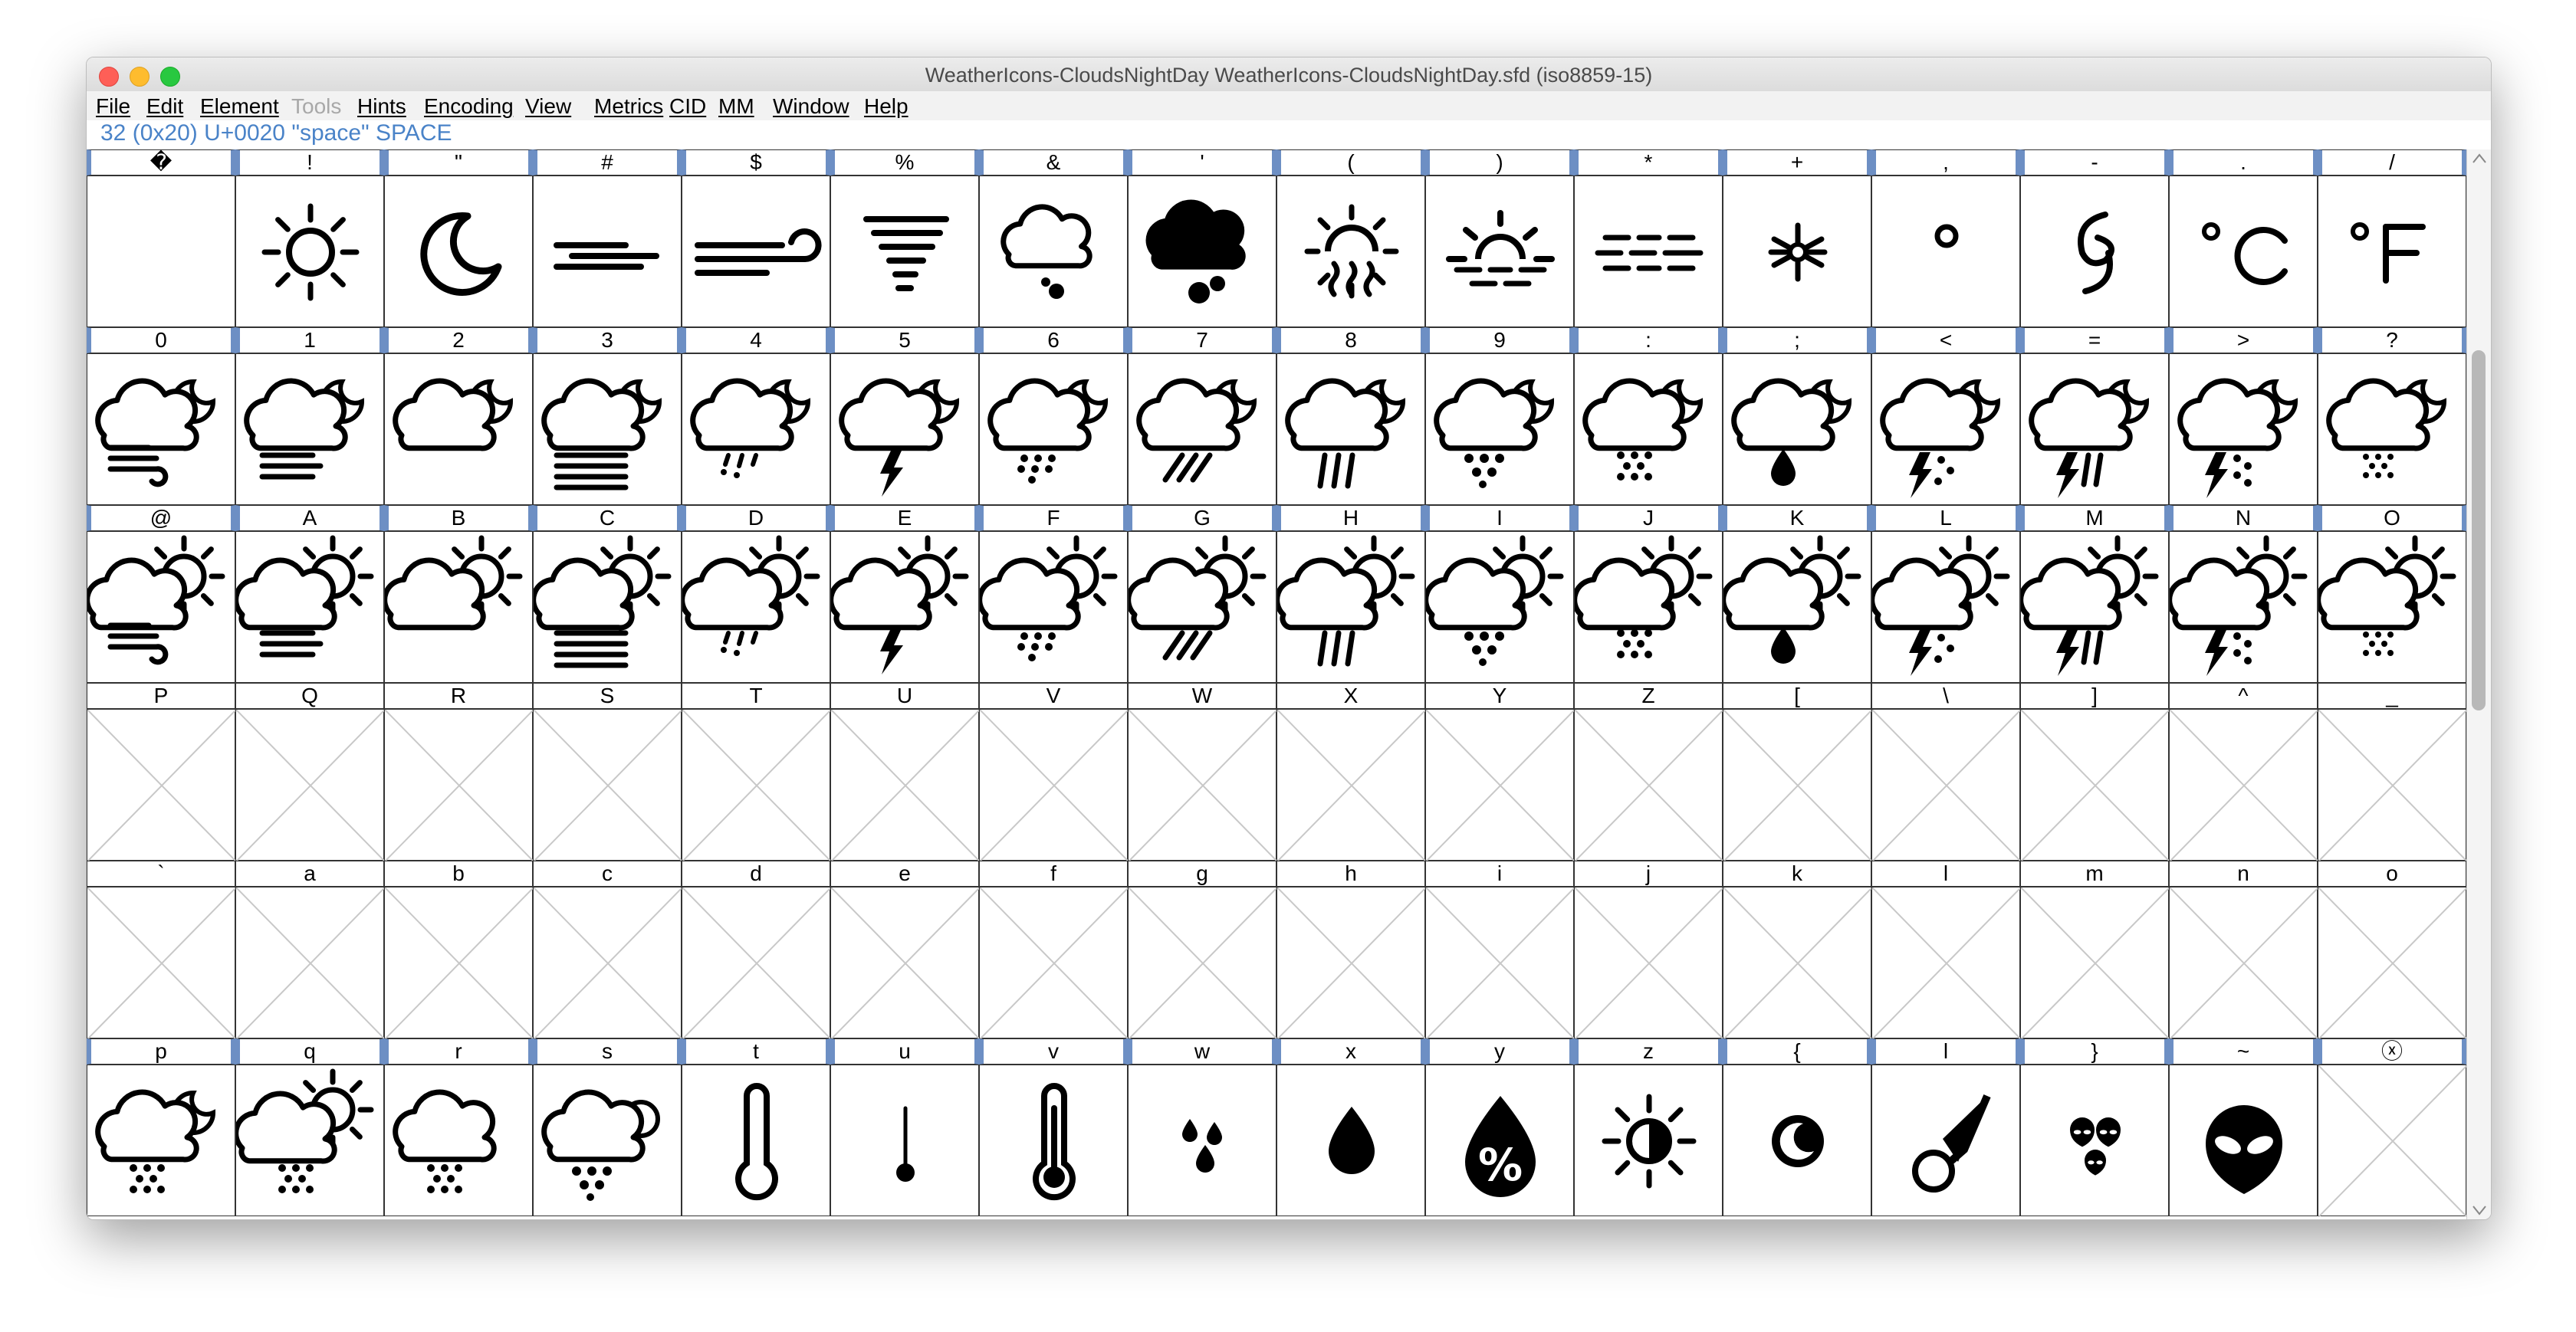 This screenshot has width=2576, height=1332. Describe the element at coordinates (1499, 251) in the screenshot. I see `glyph-cell-sunset` at that location.